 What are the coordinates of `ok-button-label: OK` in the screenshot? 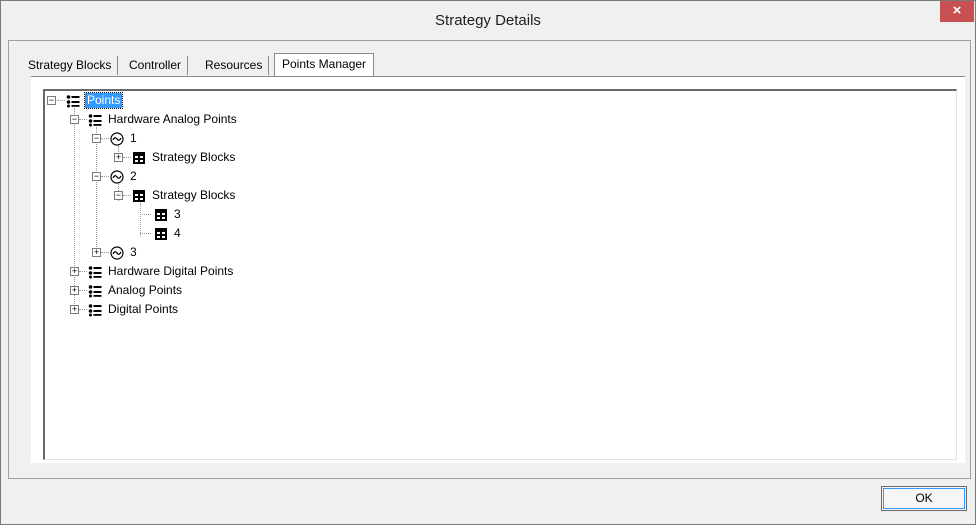 It's located at (924, 498).